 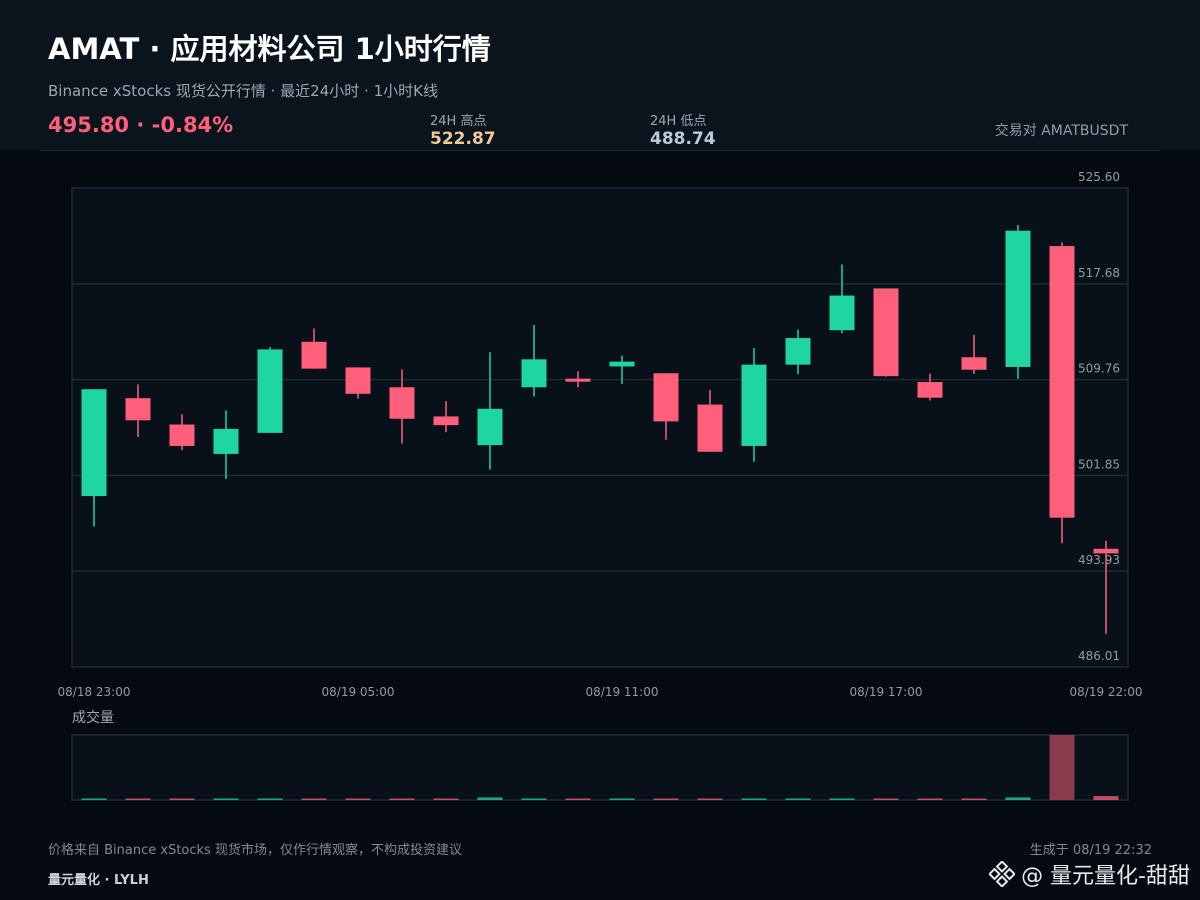 I want to click on watermark: @ 量元量化-甜甜, so click(x=1089, y=874).